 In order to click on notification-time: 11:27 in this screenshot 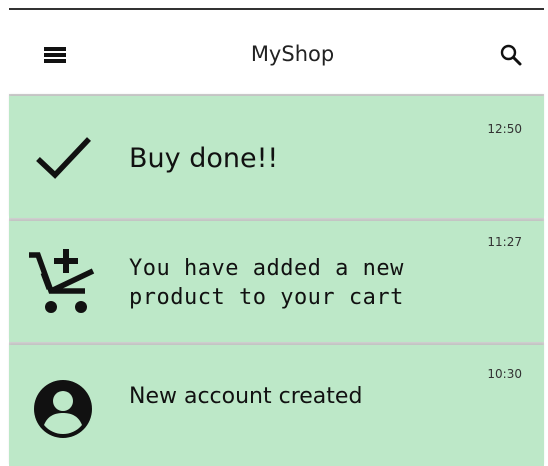, I will do `click(504, 242)`.